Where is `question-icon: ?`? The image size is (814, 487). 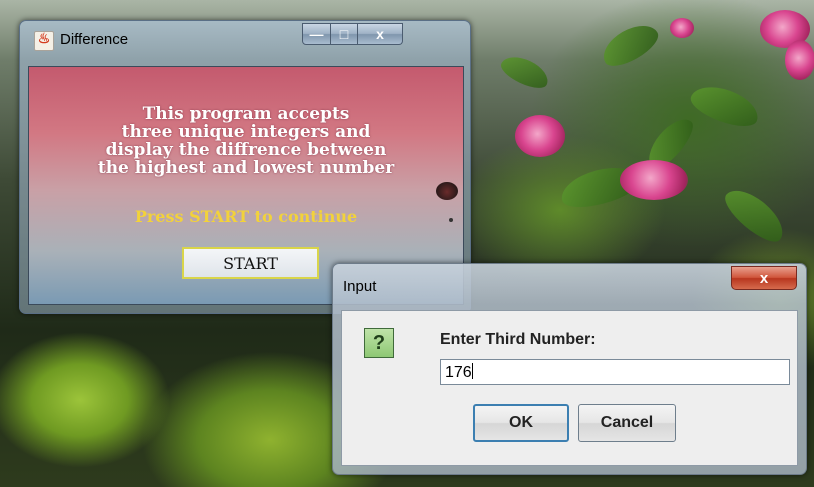 question-icon: ? is located at coordinates (379, 343).